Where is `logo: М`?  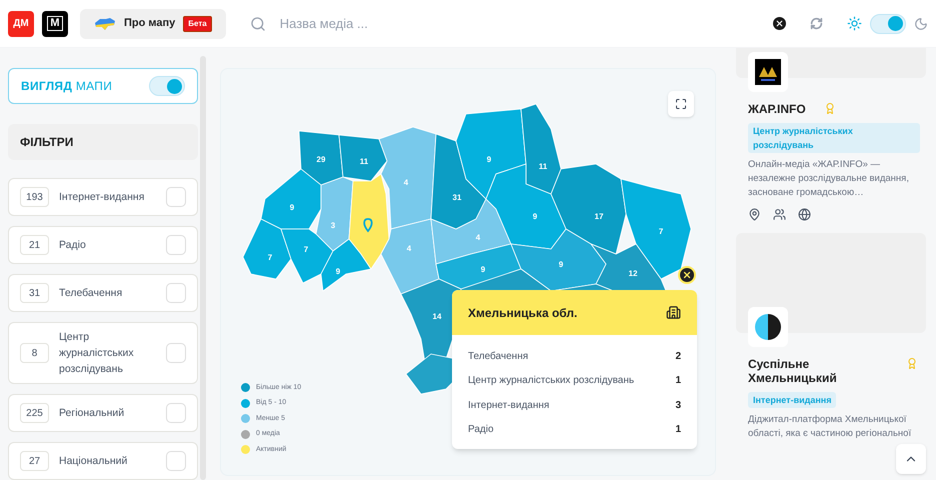
logo: М is located at coordinates (55, 23).